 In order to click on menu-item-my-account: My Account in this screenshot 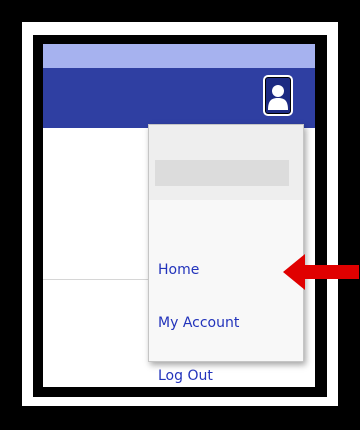, I will do `click(198, 323)`.